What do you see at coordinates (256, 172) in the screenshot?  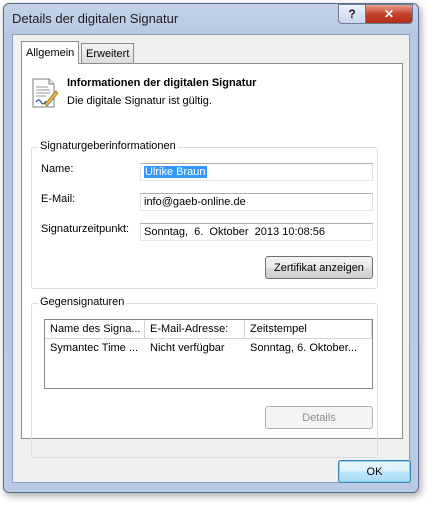 I see `name-field: Ulrike Braun` at bounding box center [256, 172].